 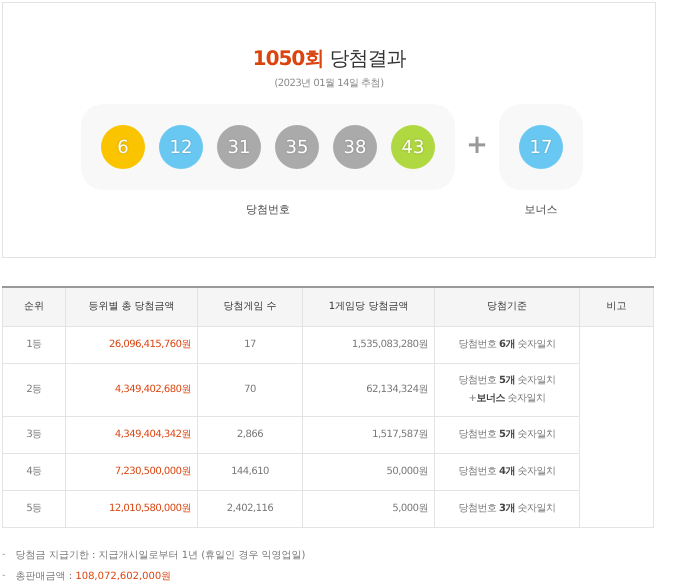 I want to click on table-cell: 7,230,500,000원, so click(x=132, y=472).